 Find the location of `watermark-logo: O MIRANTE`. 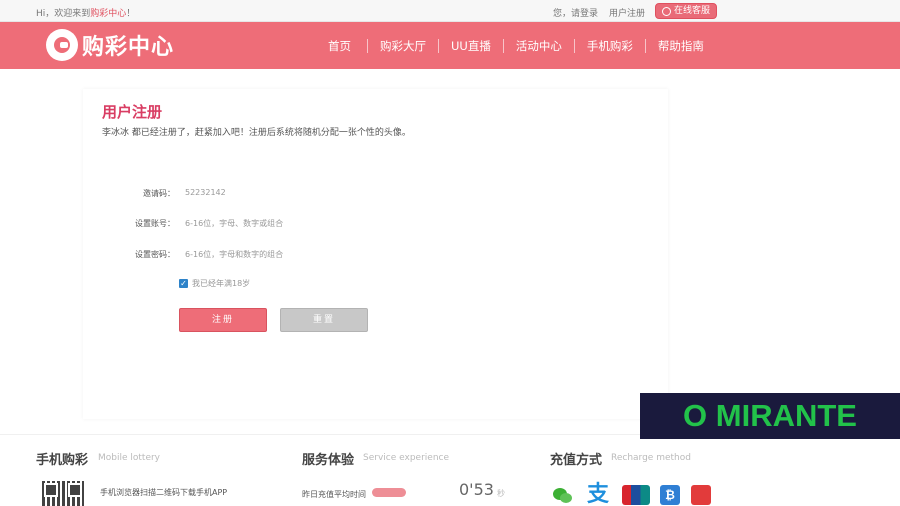

watermark-logo: O MIRANTE is located at coordinates (770, 416).